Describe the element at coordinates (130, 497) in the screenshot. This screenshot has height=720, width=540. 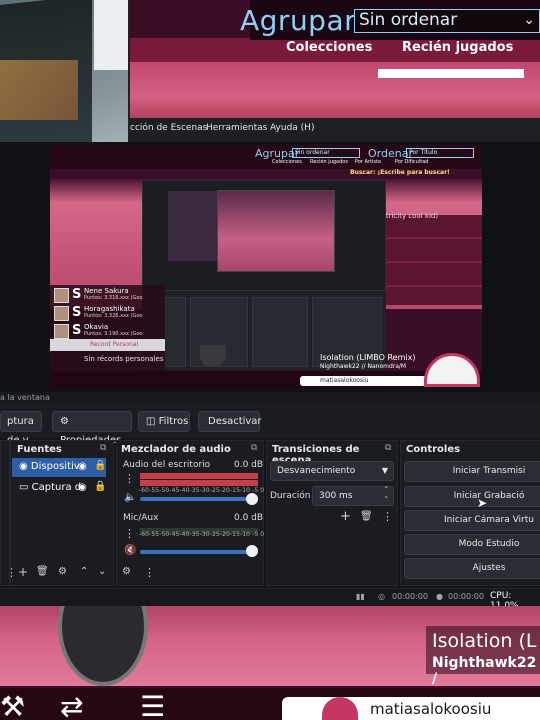
I see `speaker-icon: 🔈` at that location.